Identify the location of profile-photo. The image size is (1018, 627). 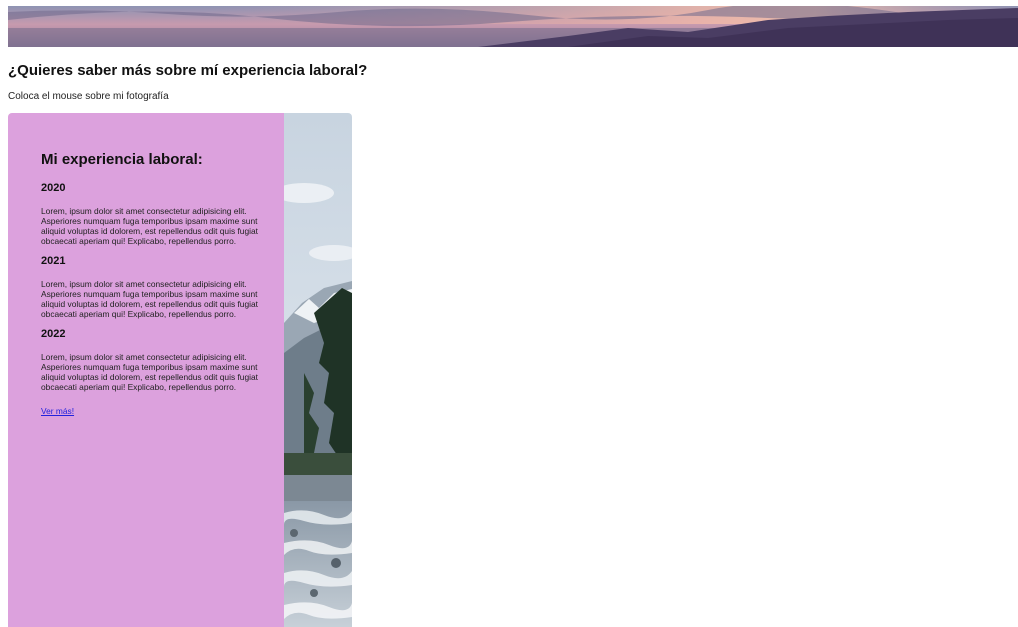
(311, 370).